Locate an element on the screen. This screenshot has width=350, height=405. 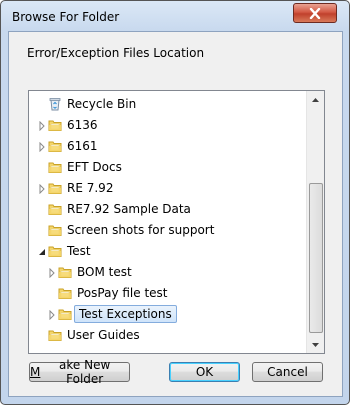
tree-item: Test is located at coordinates (167, 251).